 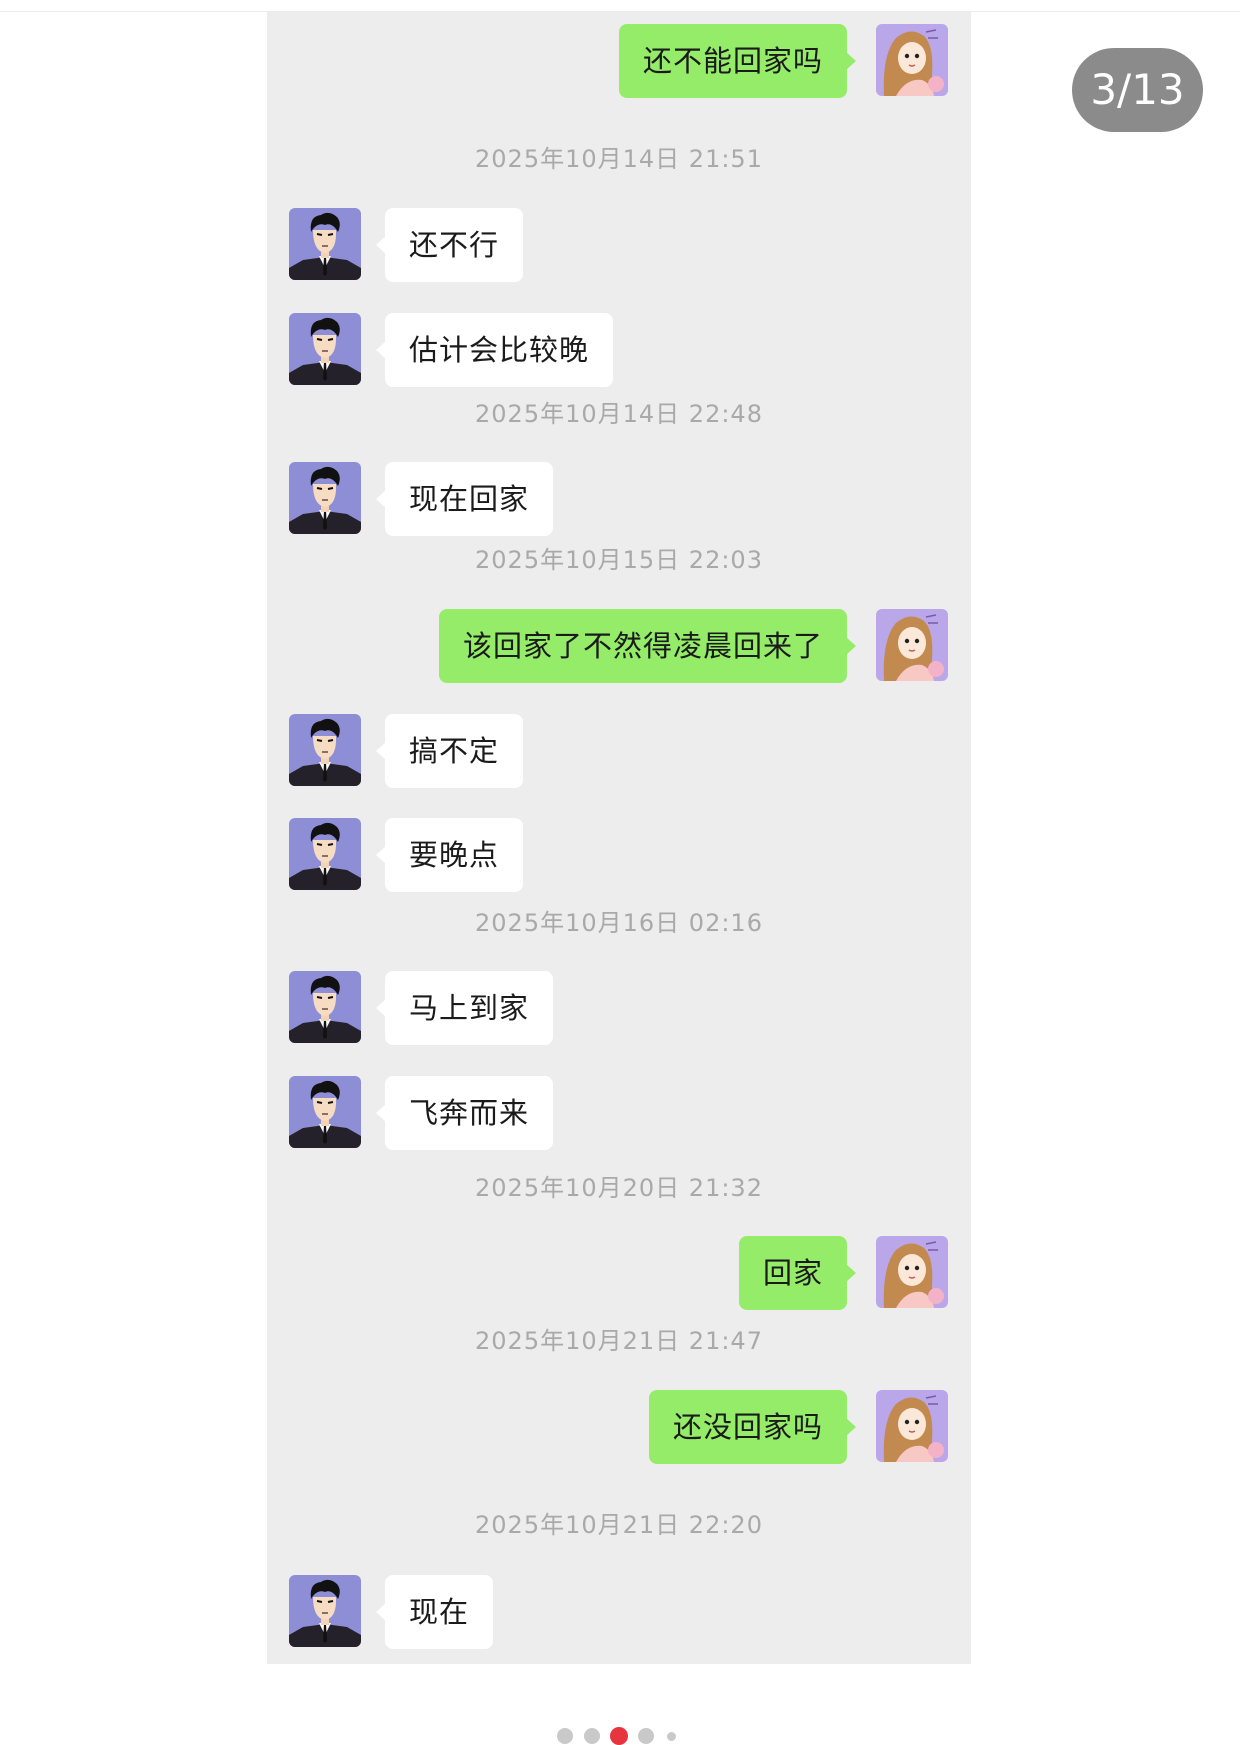 What do you see at coordinates (619, 1341) in the screenshot?
I see `message-timestamp: 2025年10月21日 21:47` at bounding box center [619, 1341].